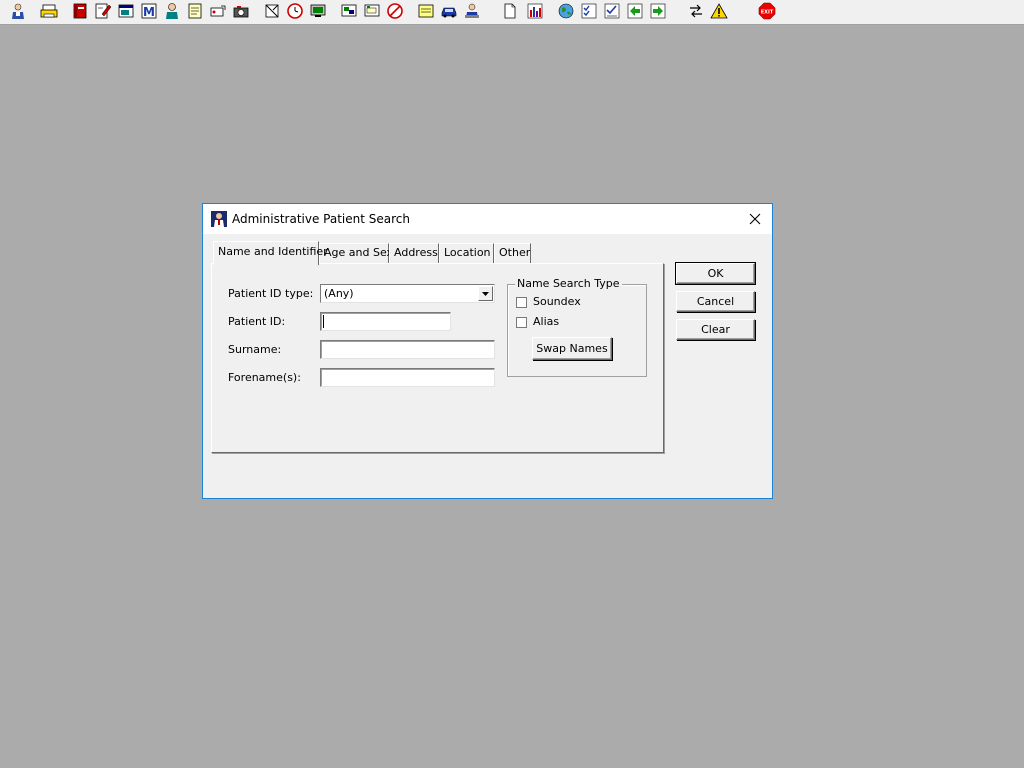  Describe the element at coordinates (635, 11) in the screenshot. I see `arrows-green-icon` at that location.